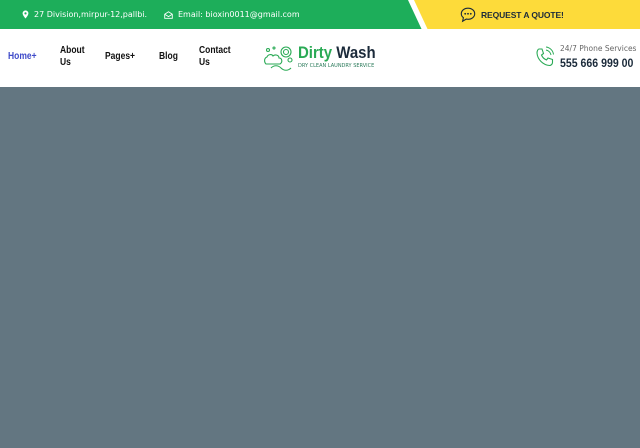  What do you see at coordinates (336, 66) in the screenshot?
I see `logo-tagline: DRY CLEAN LAUNDRY SERVICE` at bounding box center [336, 66].